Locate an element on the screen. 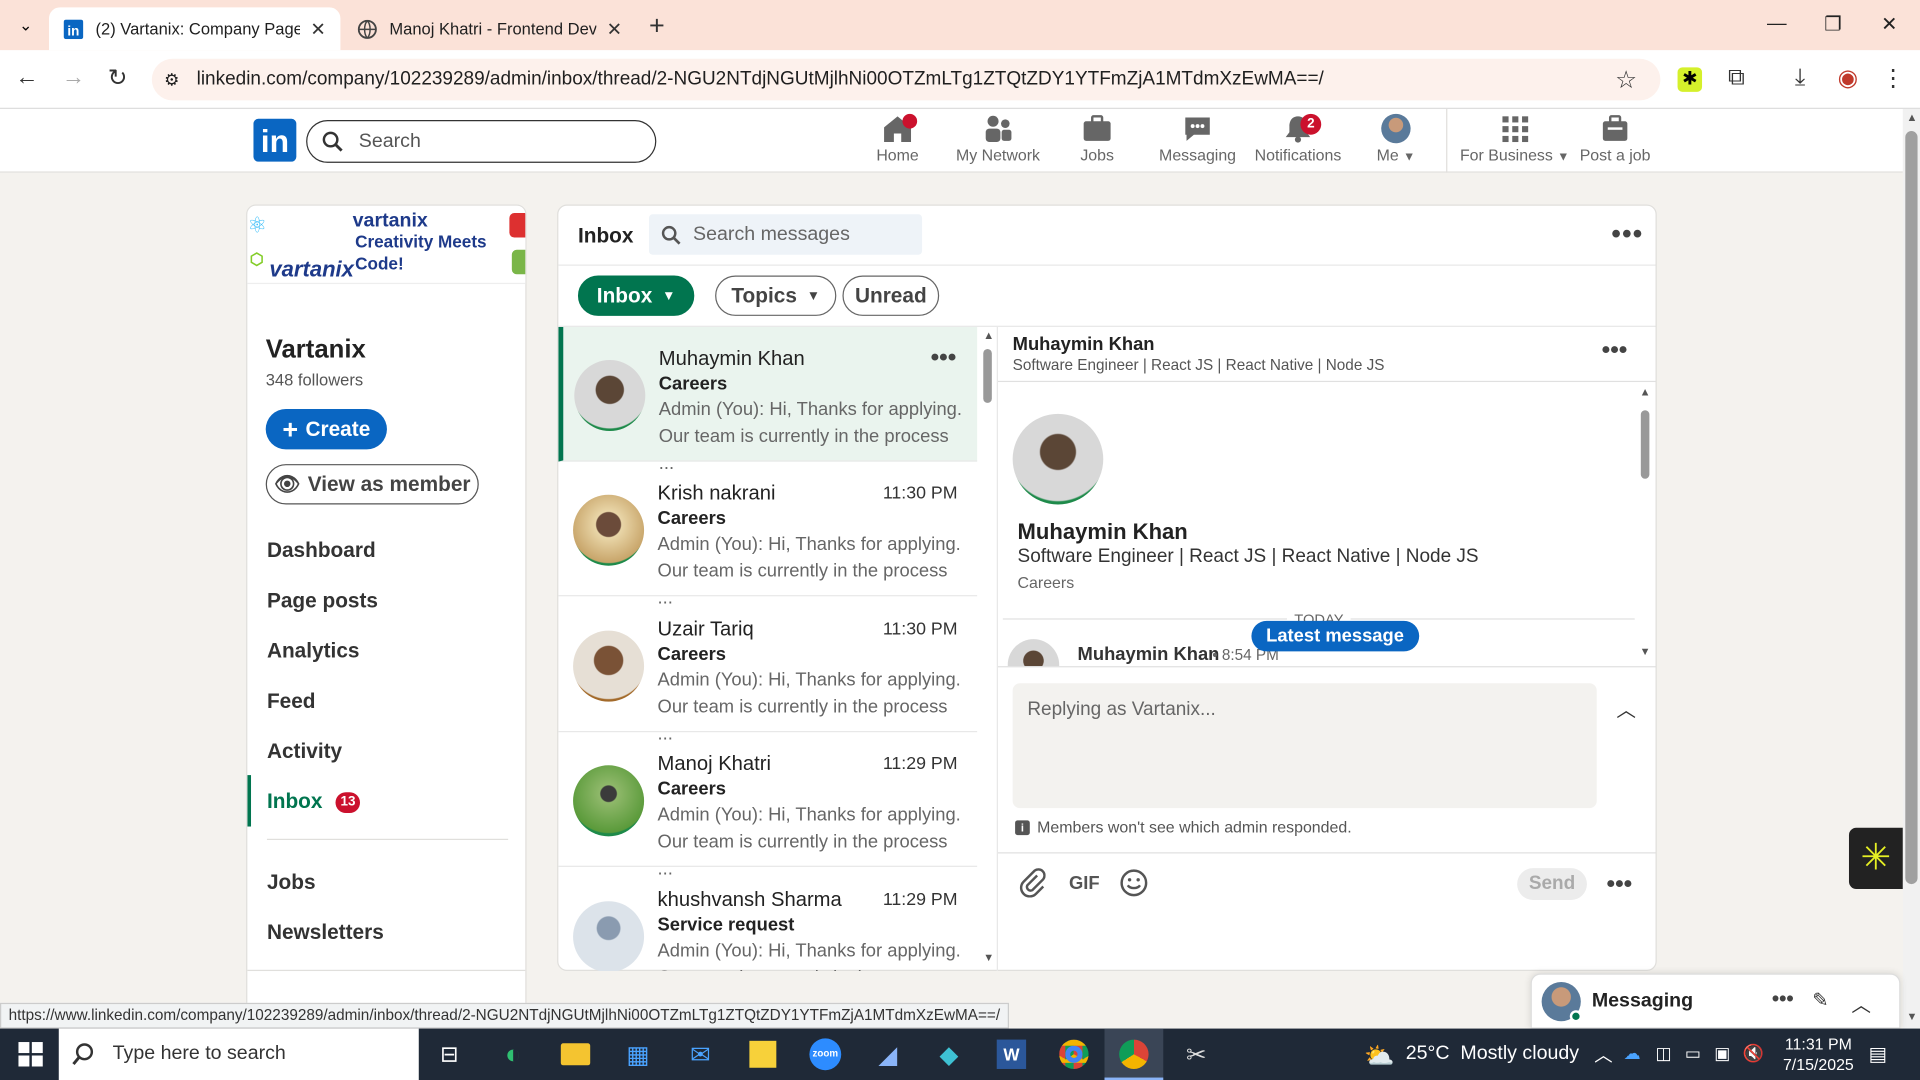  restore-icon: ❐ is located at coordinates (1833, 24).